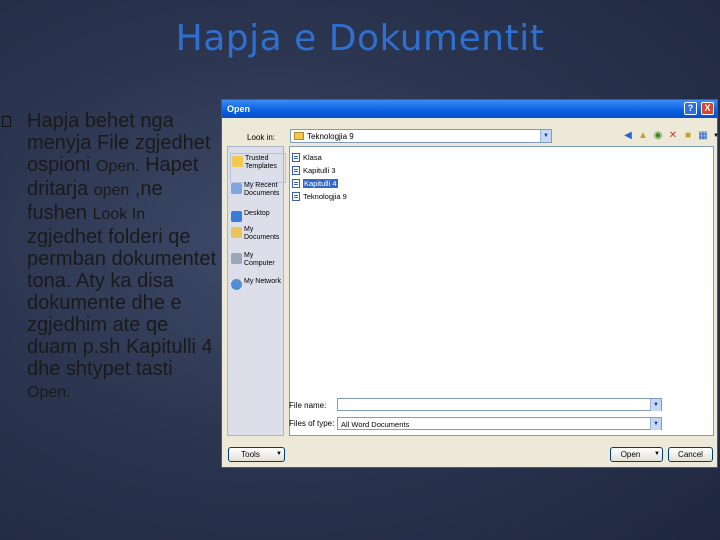  Describe the element at coordinates (312, 157) in the screenshot. I see `file-name: Klasa` at that location.